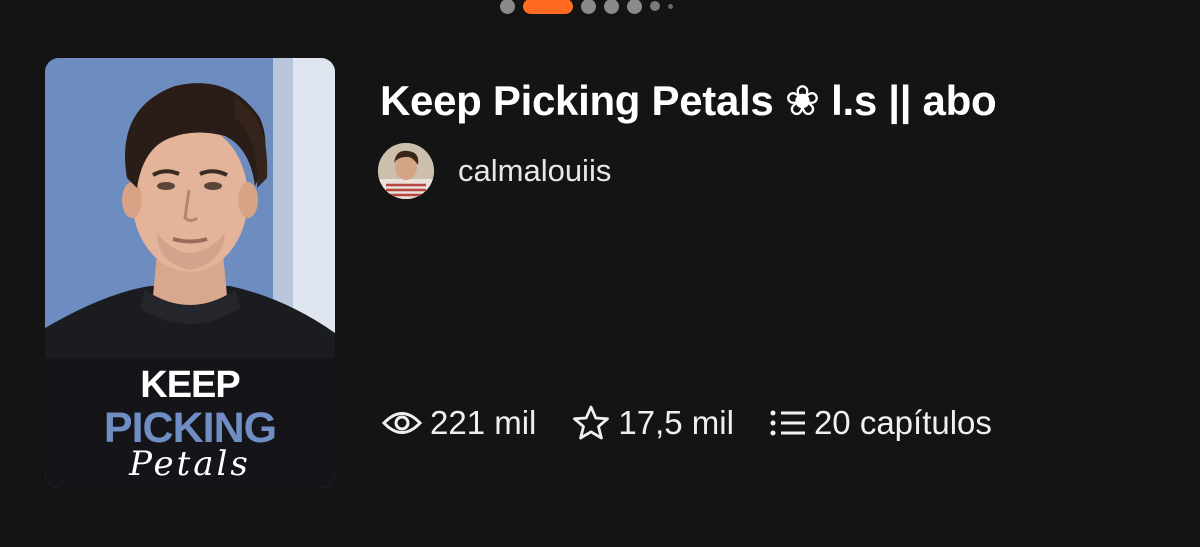  Describe the element at coordinates (402, 423) in the screenshot. I see `eye-icon` at that location.